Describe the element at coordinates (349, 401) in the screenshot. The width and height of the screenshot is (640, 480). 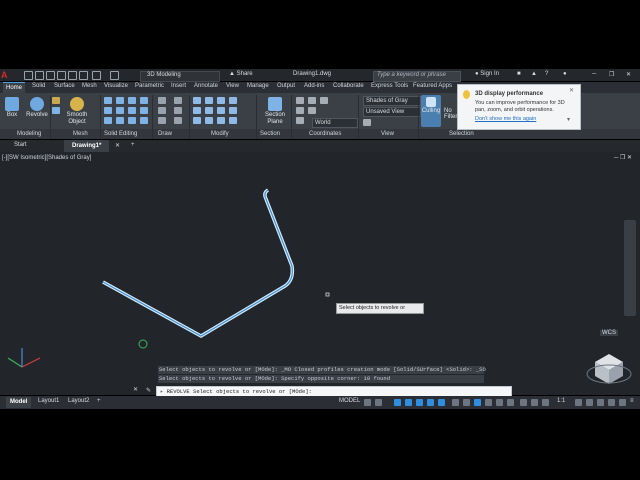
I see `model-space-button: MODEL` at that location.